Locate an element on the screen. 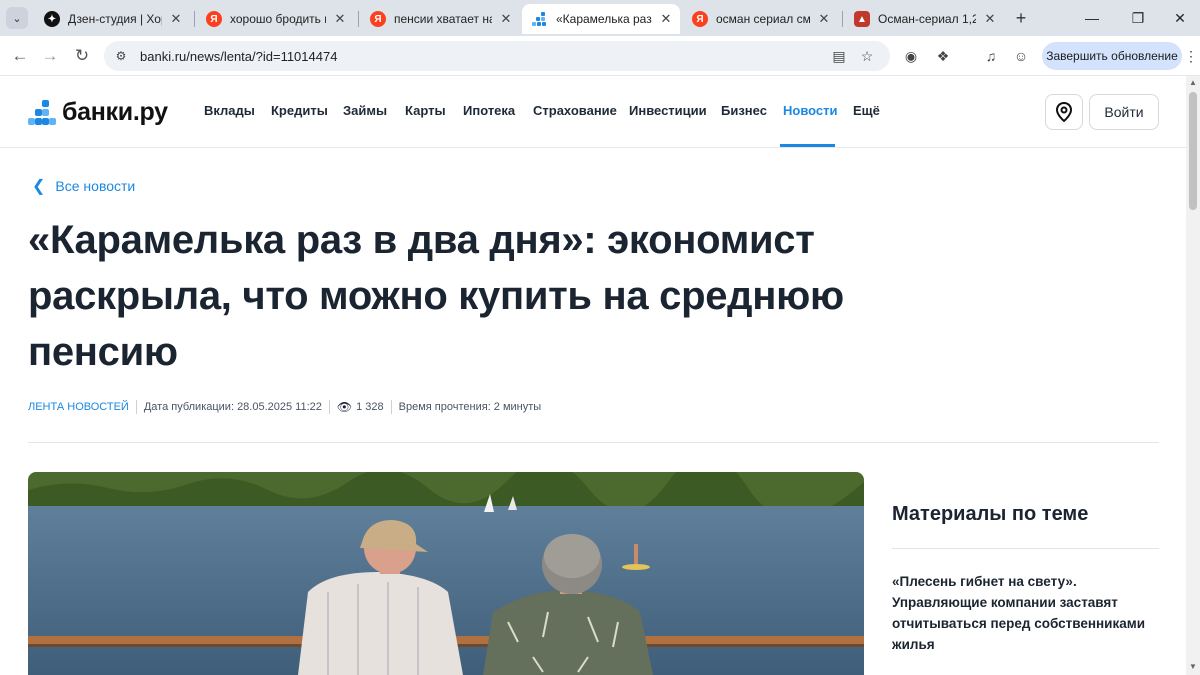 Image resolution: width=1200 pixels, height=675 pixels. extension-1-icon: ◉ is located at coordinates (911, 56).